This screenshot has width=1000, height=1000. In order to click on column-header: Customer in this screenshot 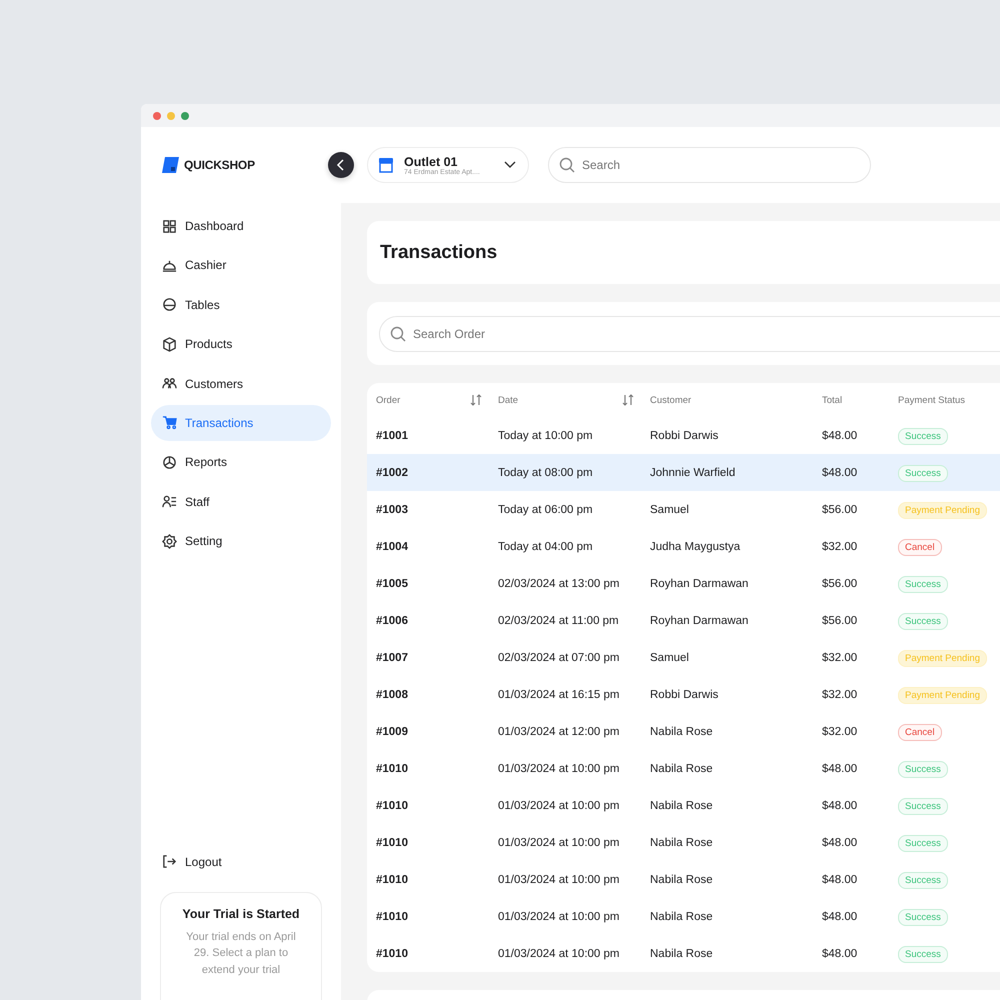, I will do `click(671, 400)`.